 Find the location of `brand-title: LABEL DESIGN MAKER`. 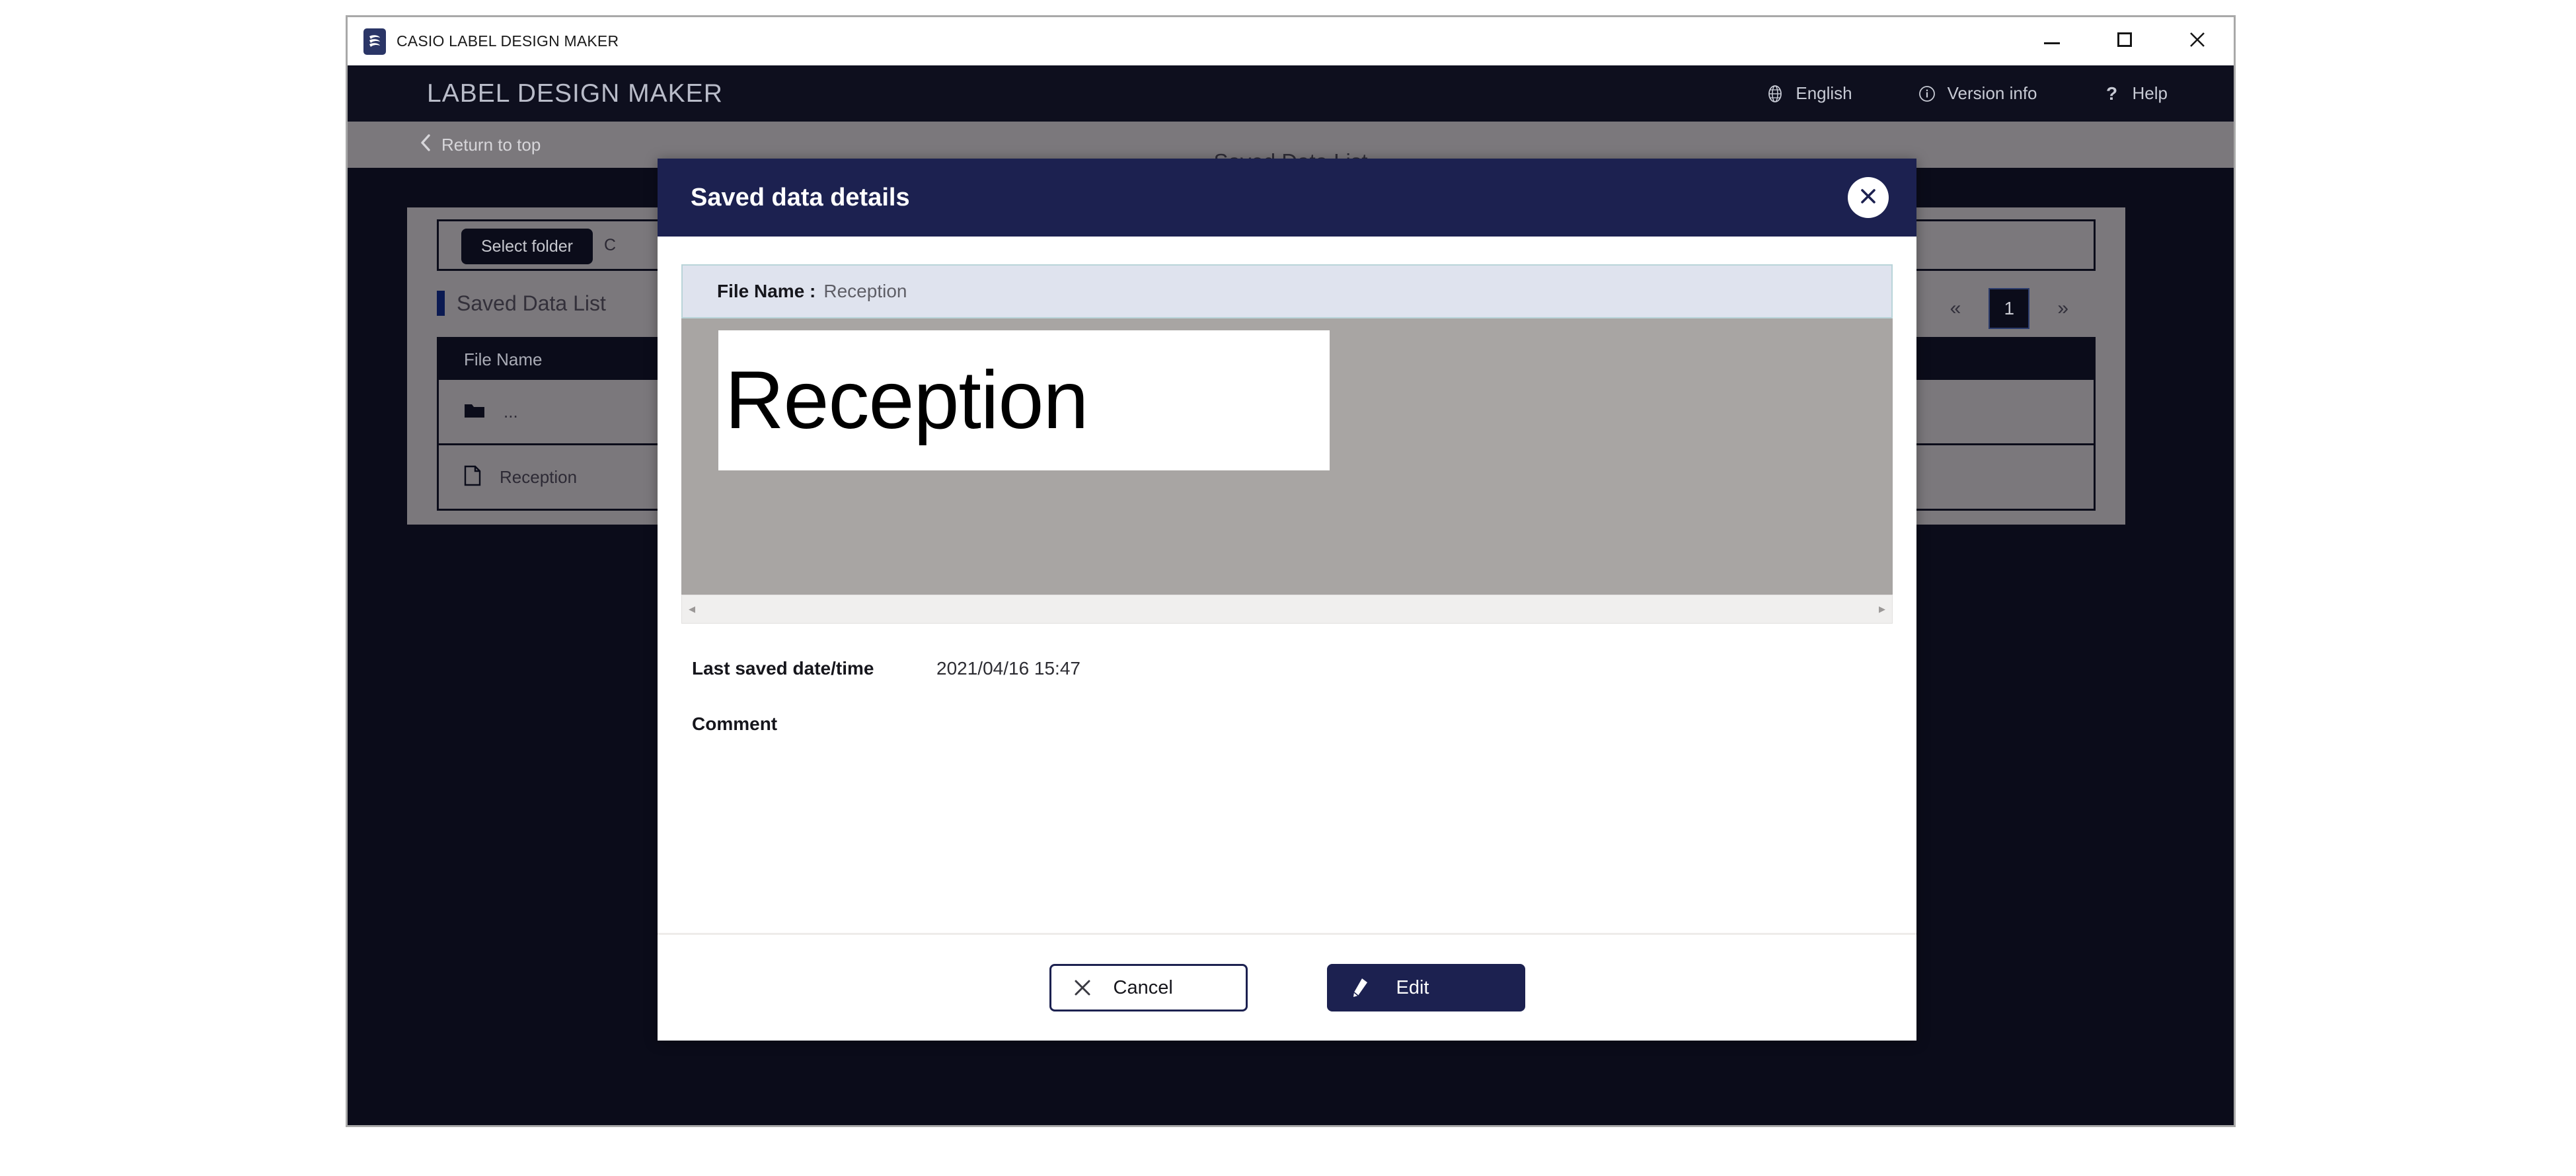

brand-title: LABEL DESIGN MAKER is located at coordinates (575, 93).